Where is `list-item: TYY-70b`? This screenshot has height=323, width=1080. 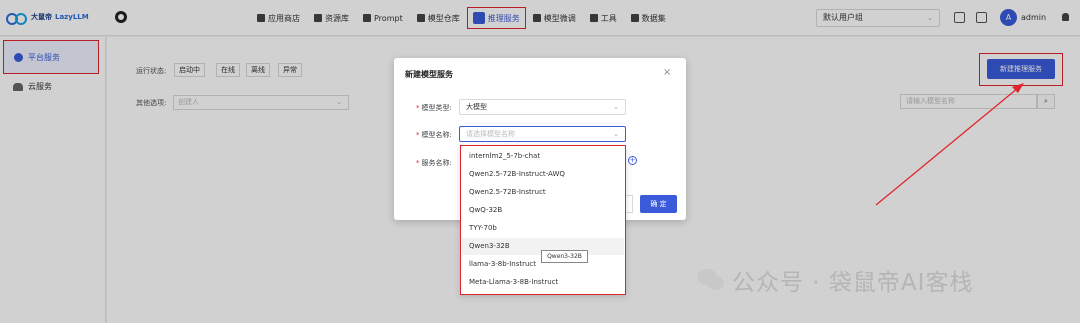 list-item: TYY-70b is located at coordinates (543, 228).